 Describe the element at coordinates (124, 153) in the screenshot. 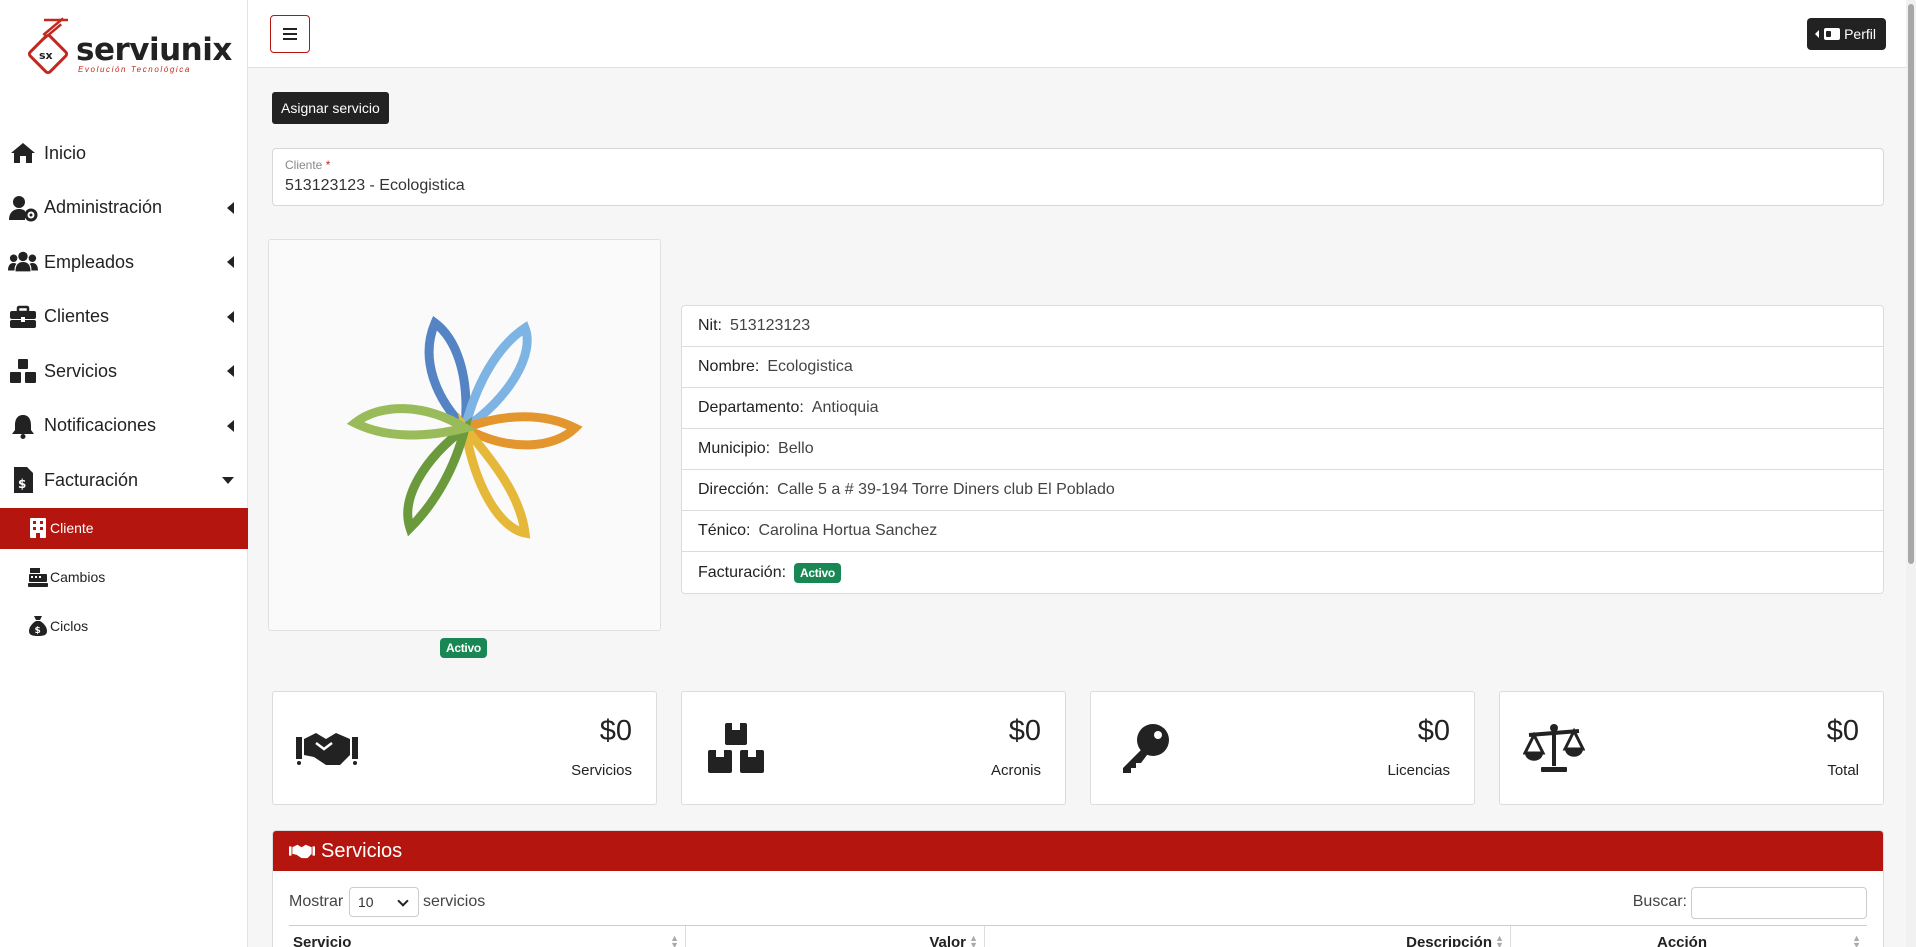

I see `sidebar-item-inicio: Inicio` at that location.